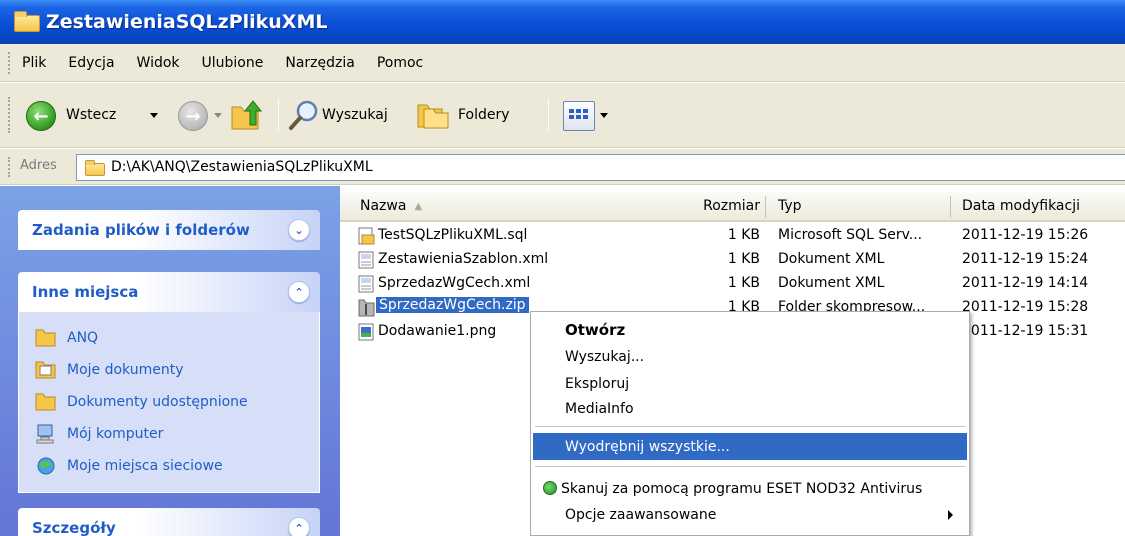 This screenshot has width=1125, height=536. What do you see at coordinates (641, 514) in the screenshot?
I see `context-item-label: Opcje zaawansowane` at bounding box center [641, 514].